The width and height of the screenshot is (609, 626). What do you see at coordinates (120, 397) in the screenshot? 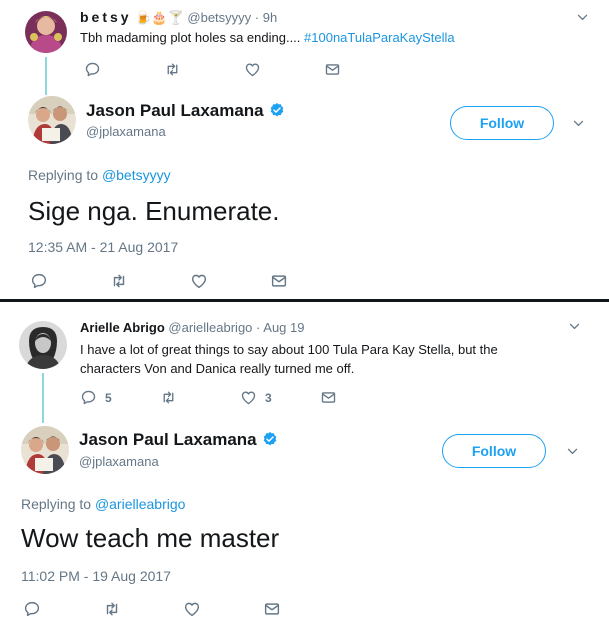
I see `reply-button: 5` at bounding box center [120, 397].